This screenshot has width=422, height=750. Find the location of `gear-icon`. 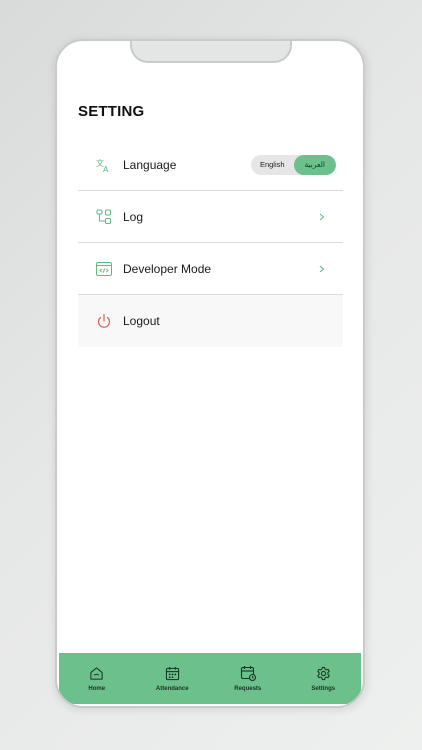

gear-icon is located at coordinates (323, 673).